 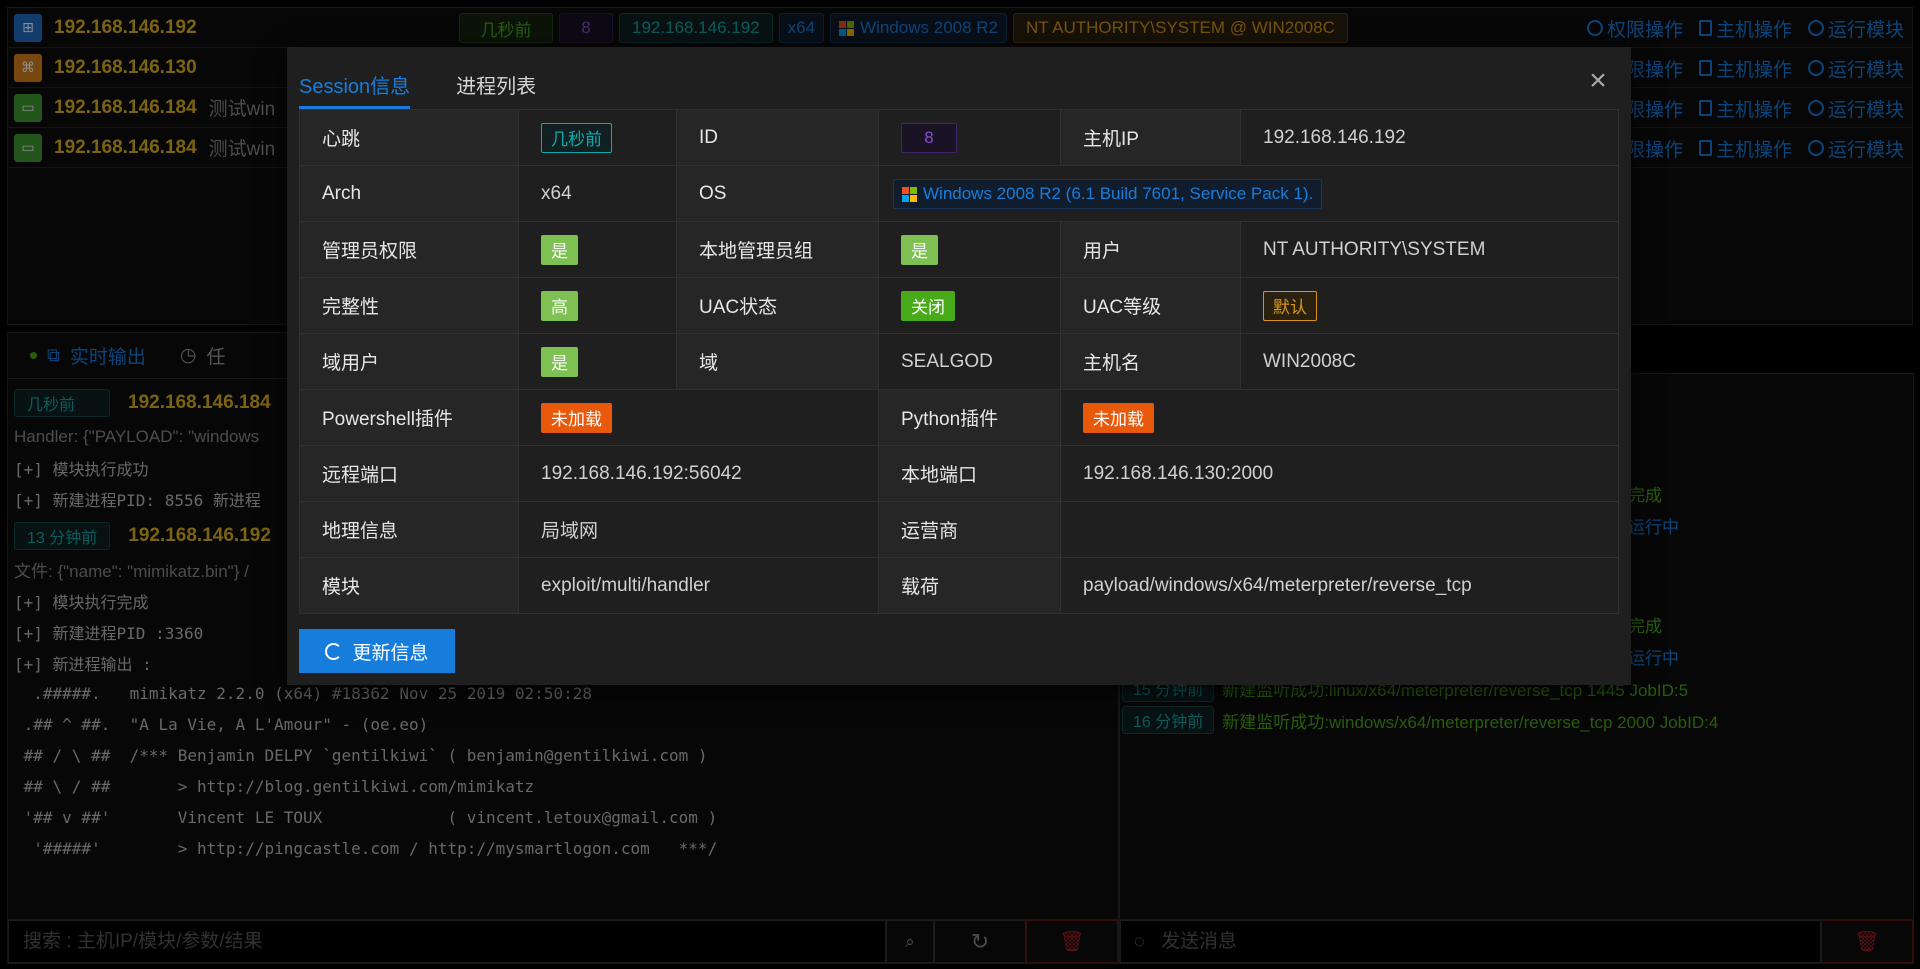 I want to click on uac-value: 关闭, so click(x=969, y=305).